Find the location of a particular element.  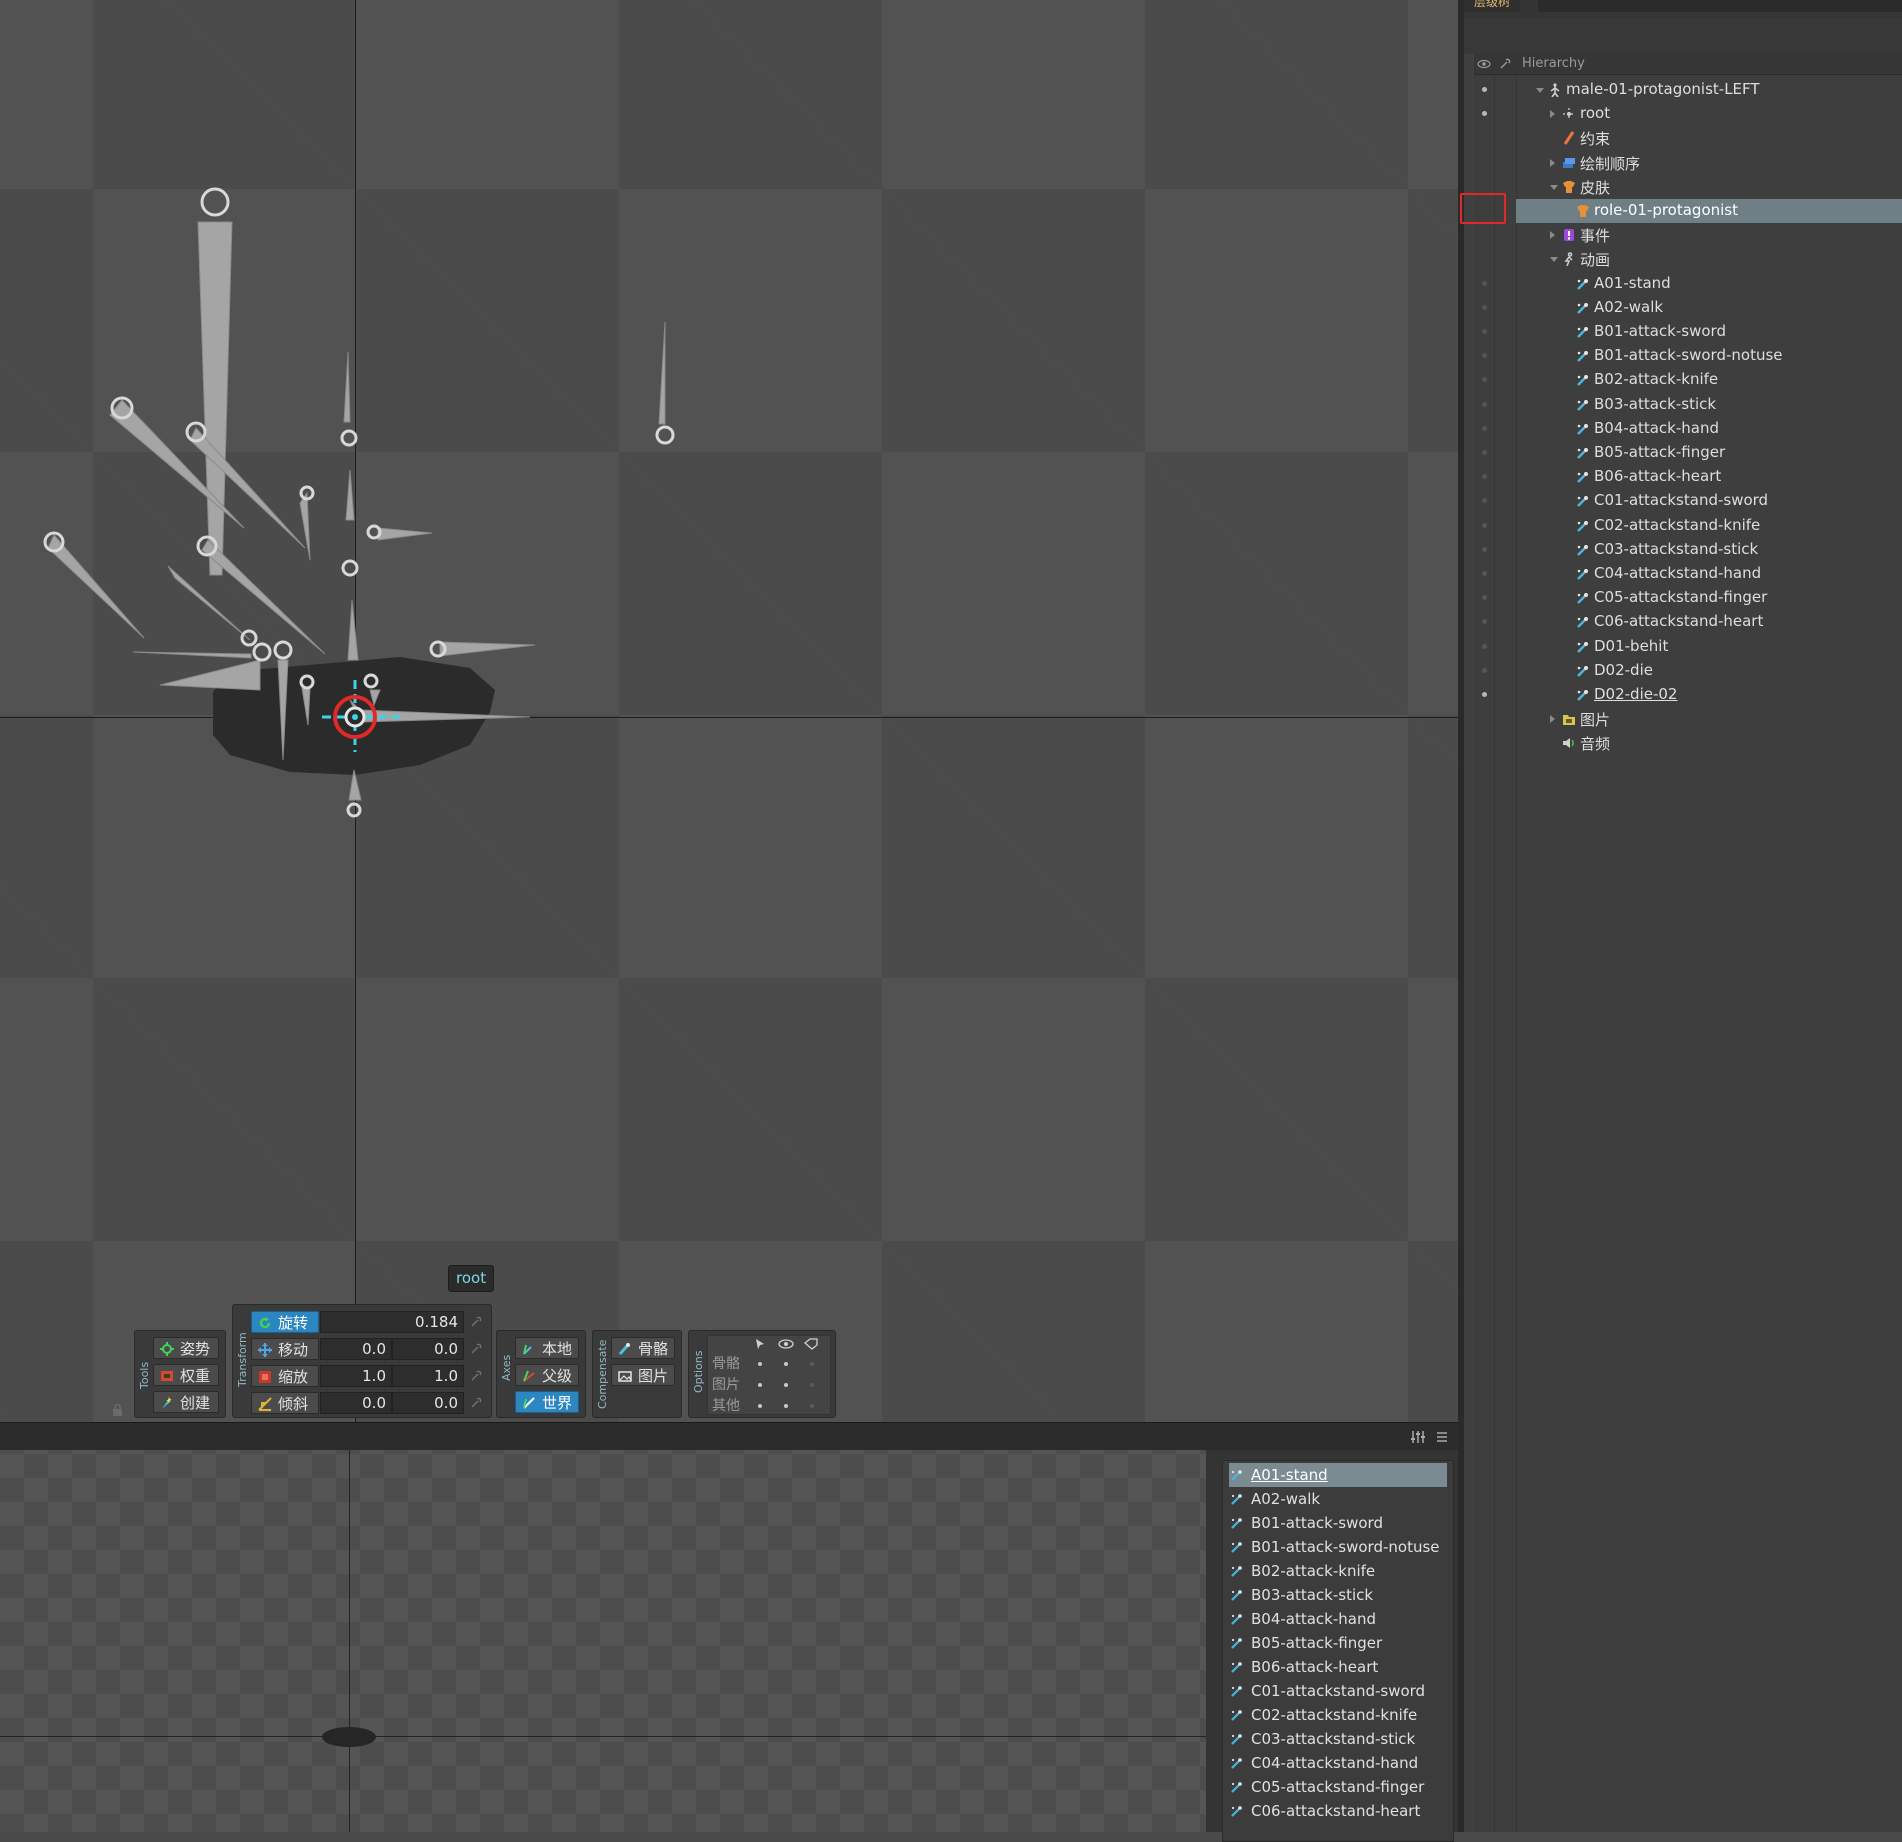

tree-animation-item: B01-attack-sword-notuse is located at coordinates (1688, 356).